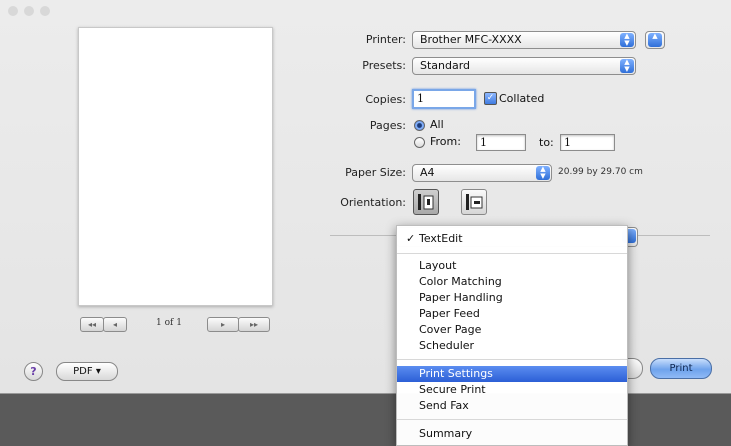 The height and width of the screenshot is (446, 731). Describe the element at coordinates (419, 142) in the screenshot. I see `pages-from-radio` at that location.